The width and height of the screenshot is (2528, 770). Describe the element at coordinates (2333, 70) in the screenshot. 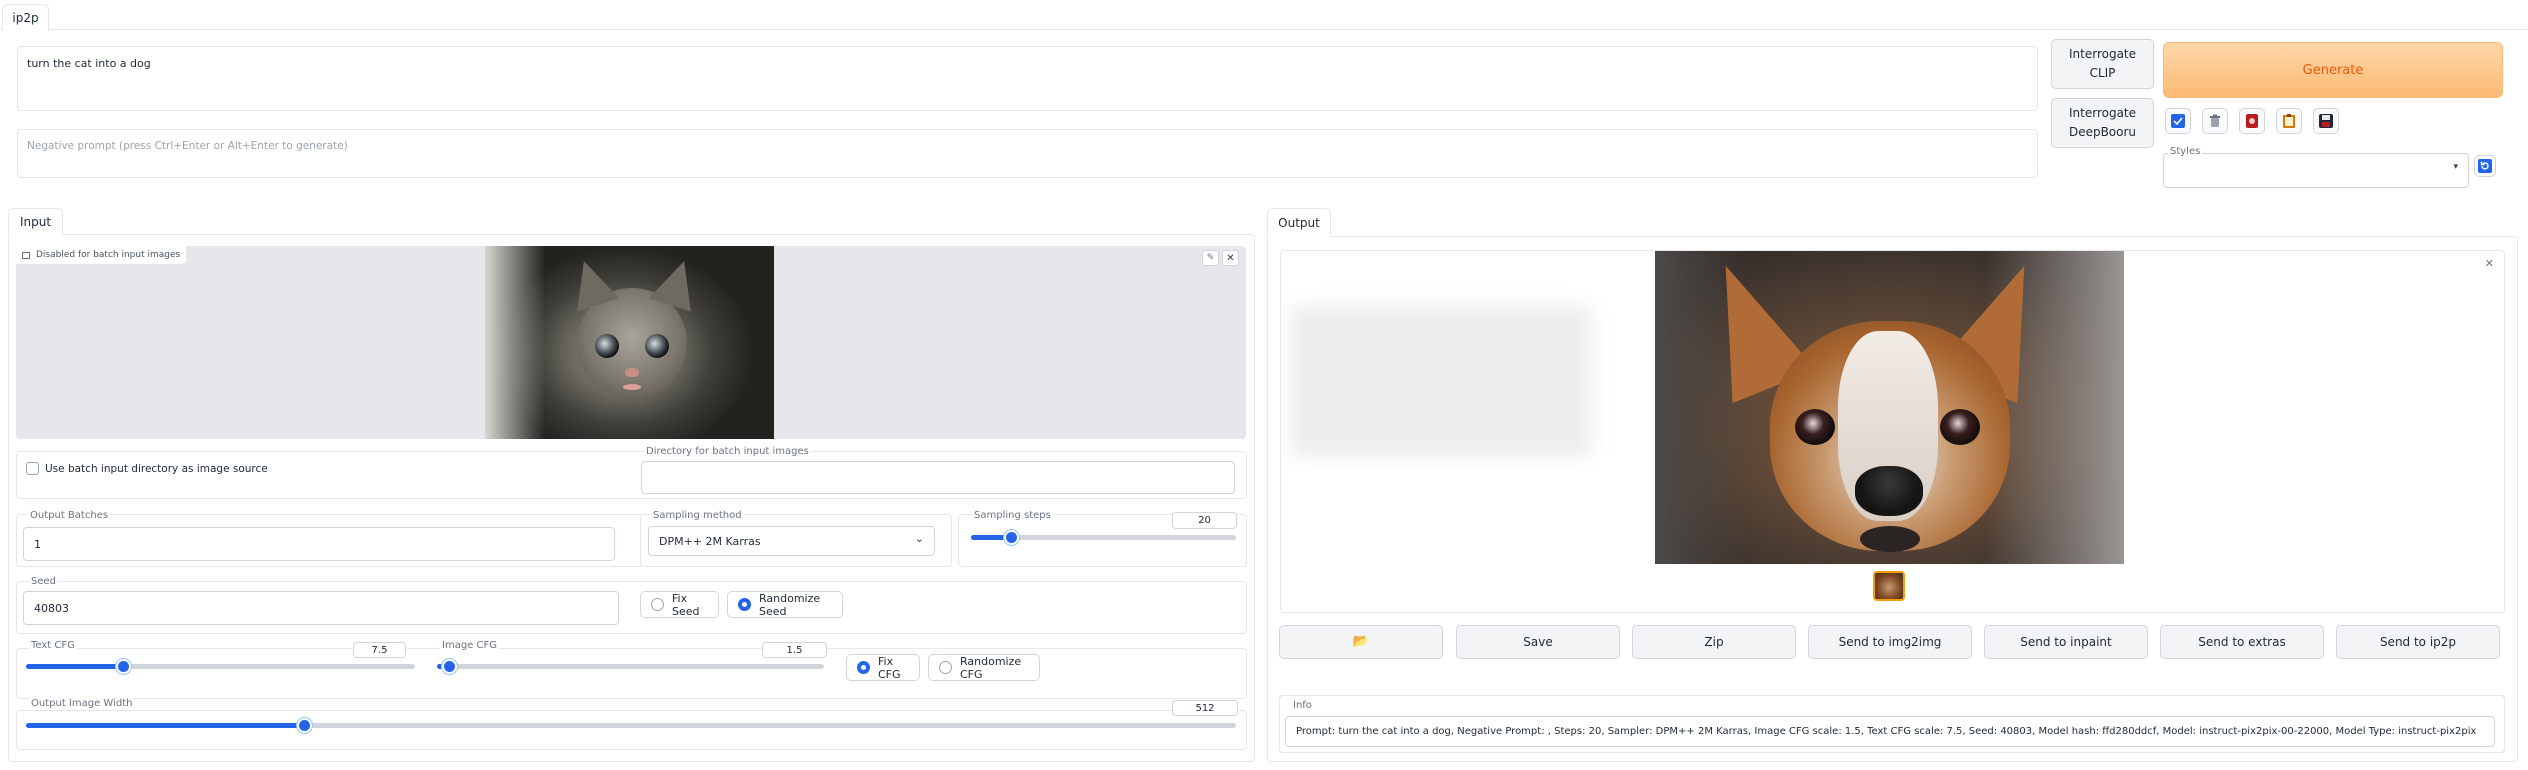

I see `generate-button: Generate` at that location.